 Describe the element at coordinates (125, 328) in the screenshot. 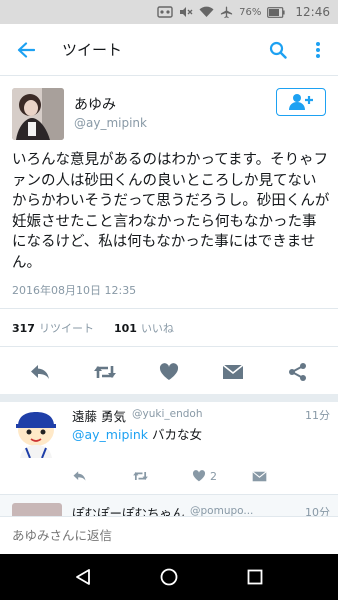

I see `like-count: 101` at that location.